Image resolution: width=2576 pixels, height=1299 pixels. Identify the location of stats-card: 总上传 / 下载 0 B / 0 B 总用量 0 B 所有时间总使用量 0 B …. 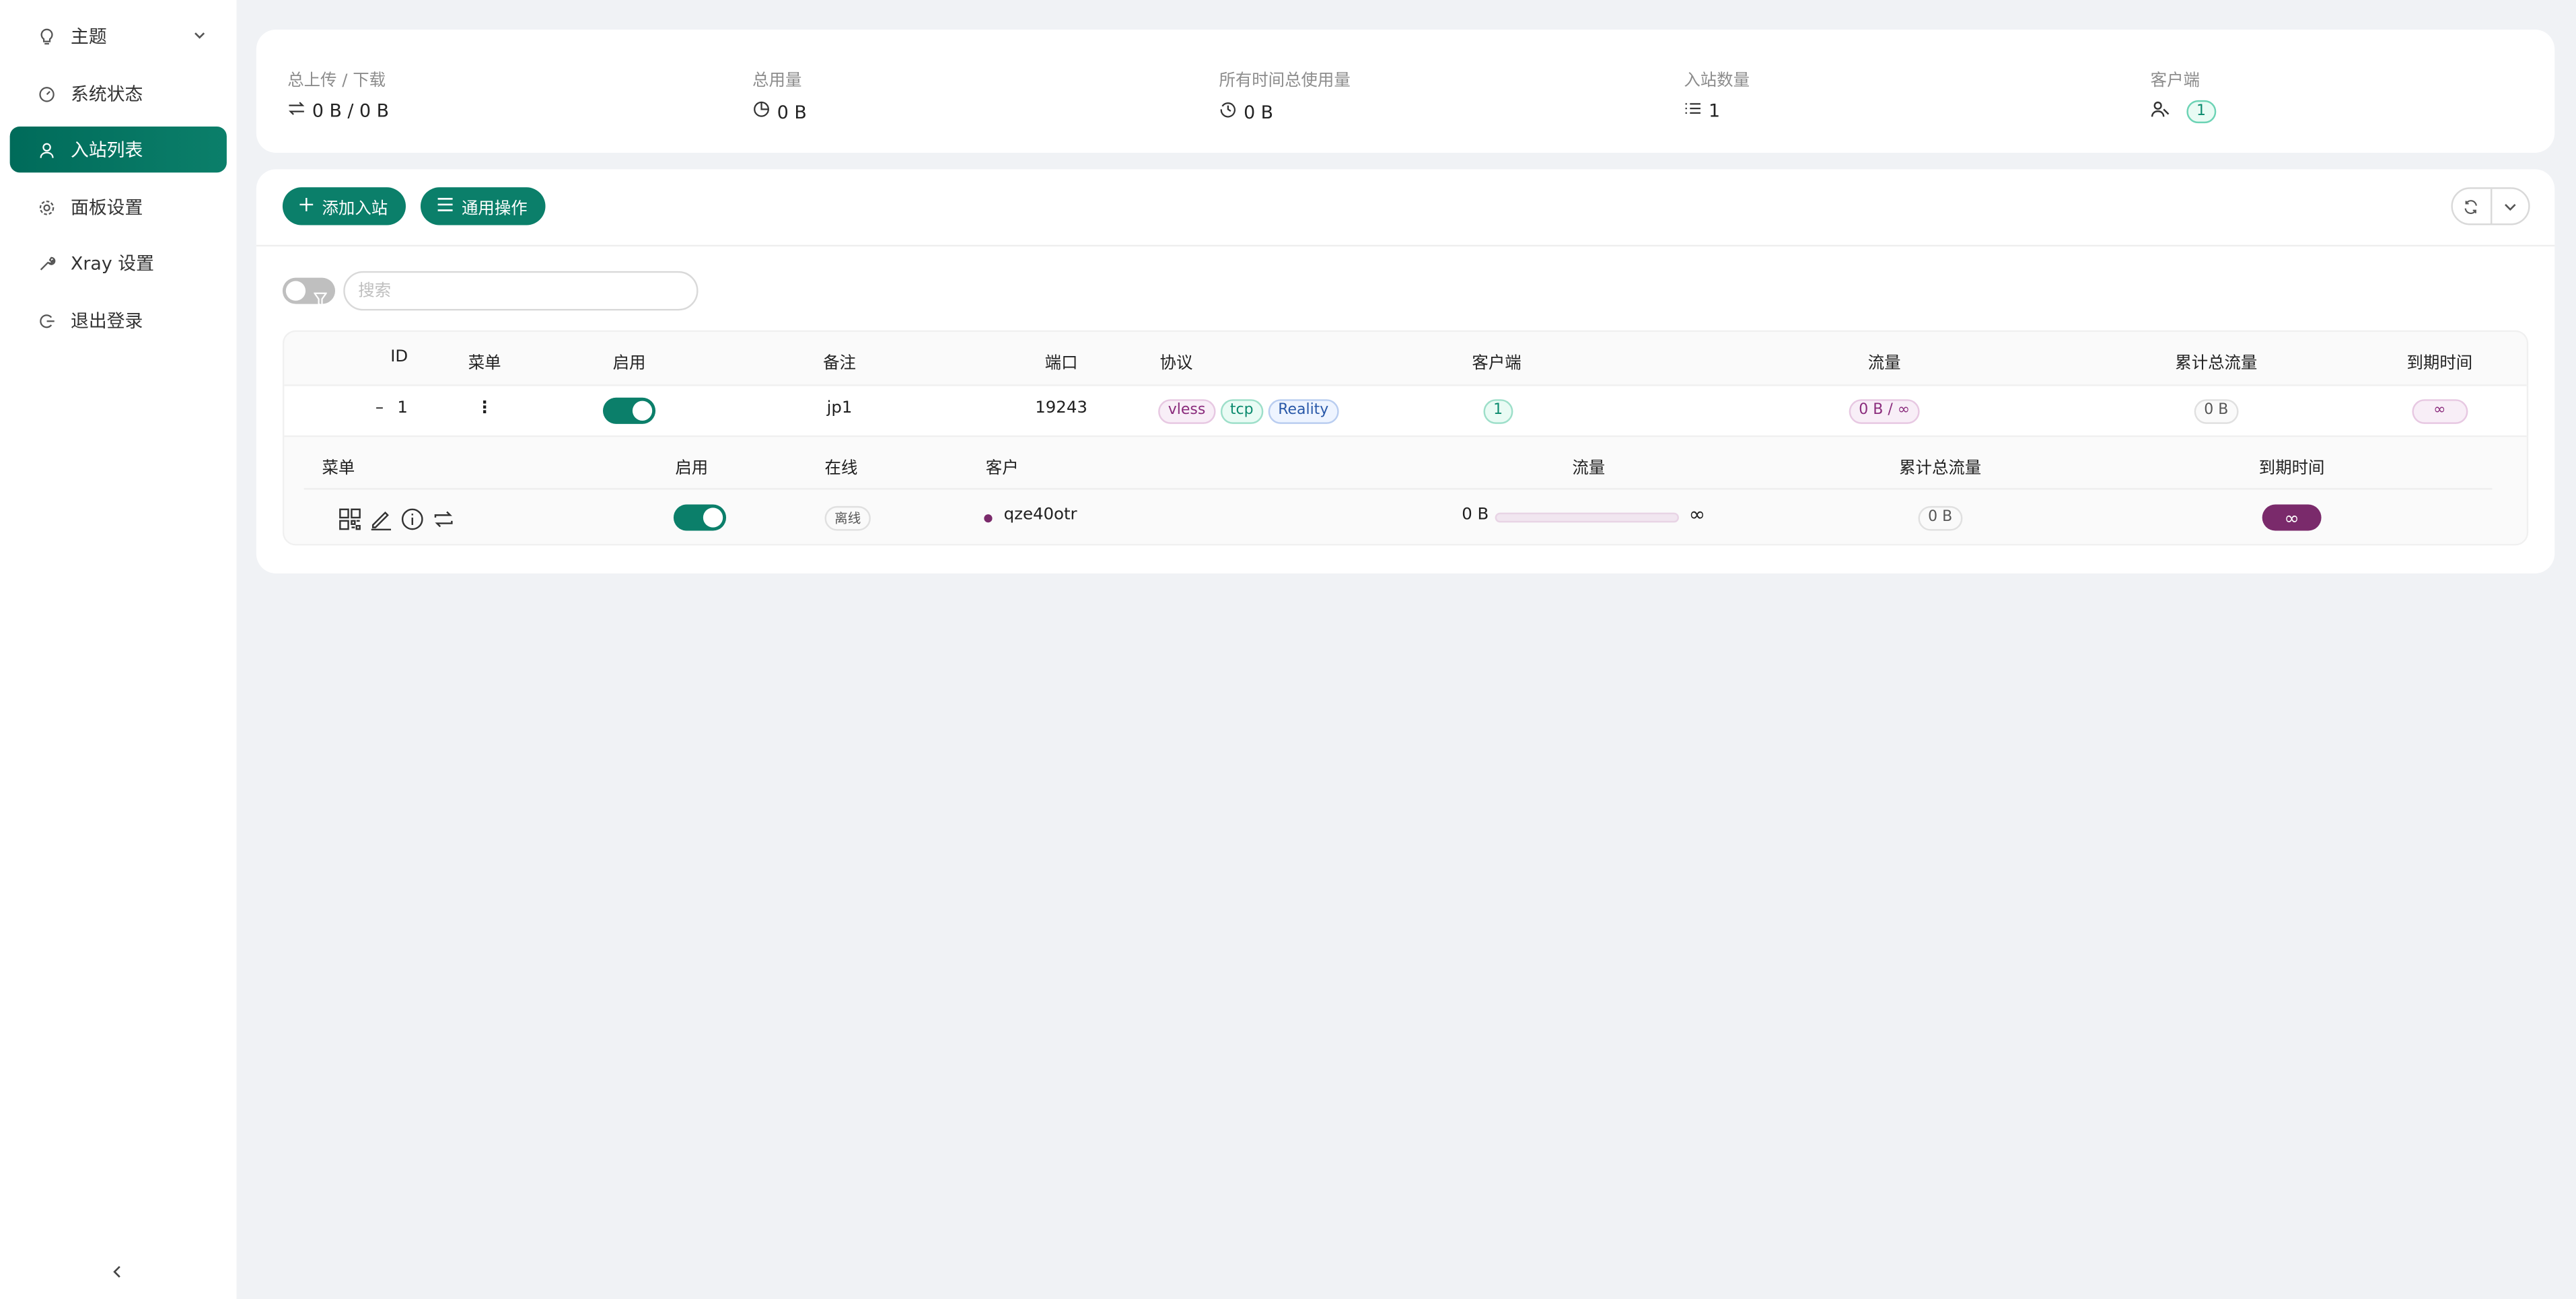
(1405, 91).